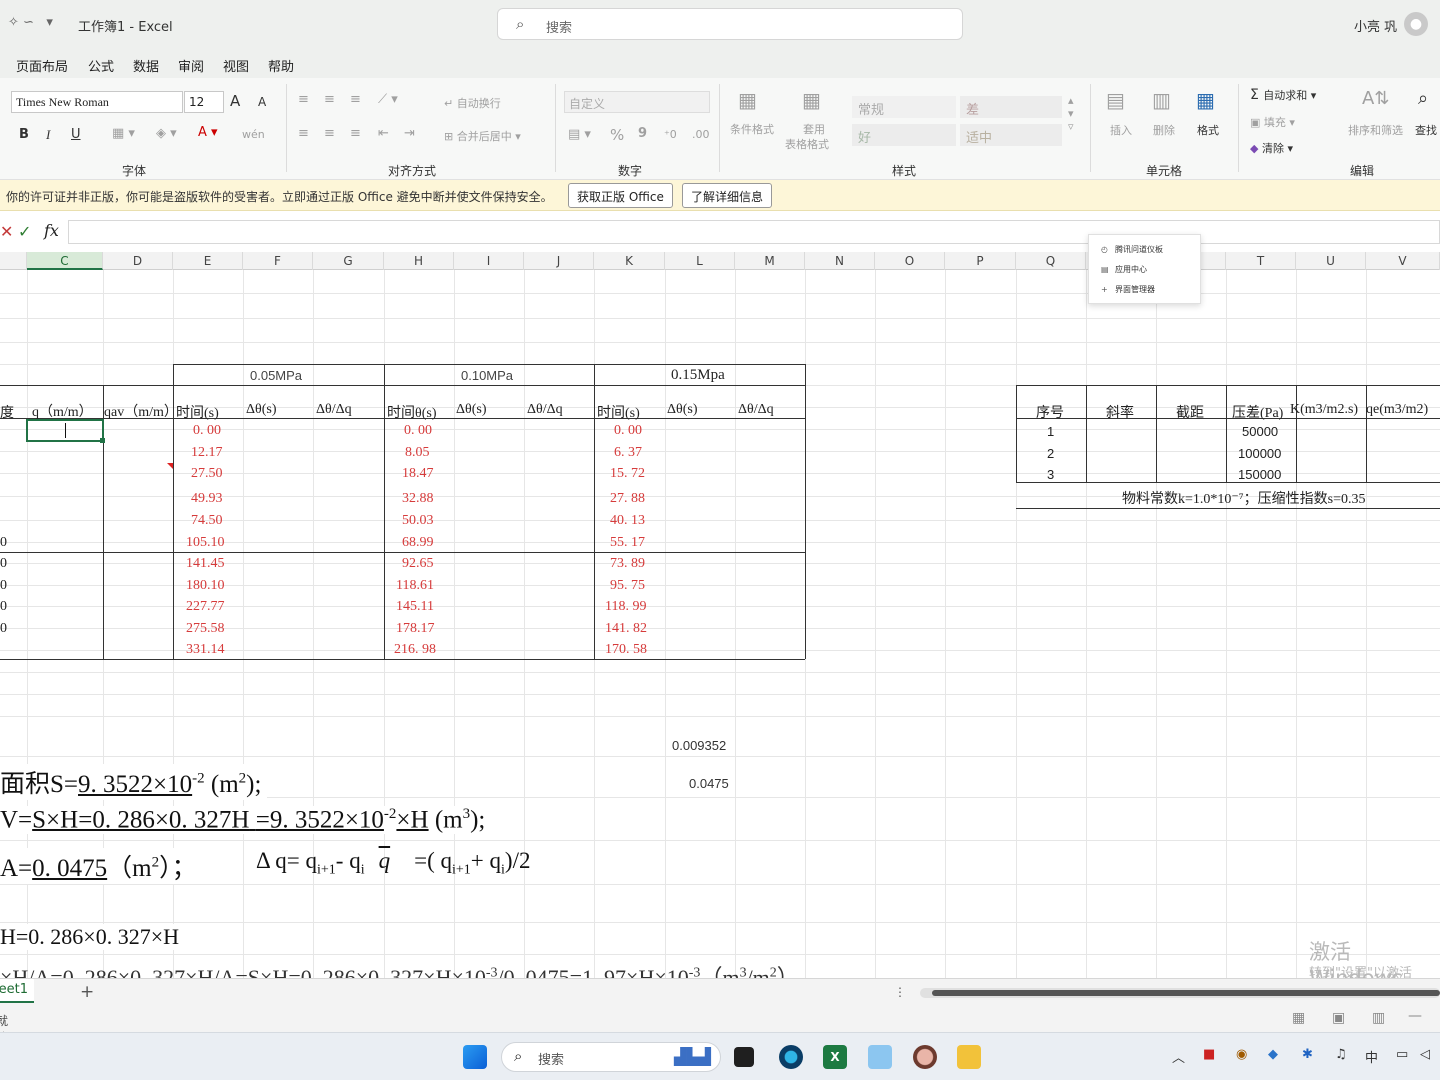 Image resolution: width=1440 pixels, height=1080 pixels. What do you see at coordinates (1011, 107) in the screenshot?
I see `style-bad: 差` at bounding box center [1011, 107].